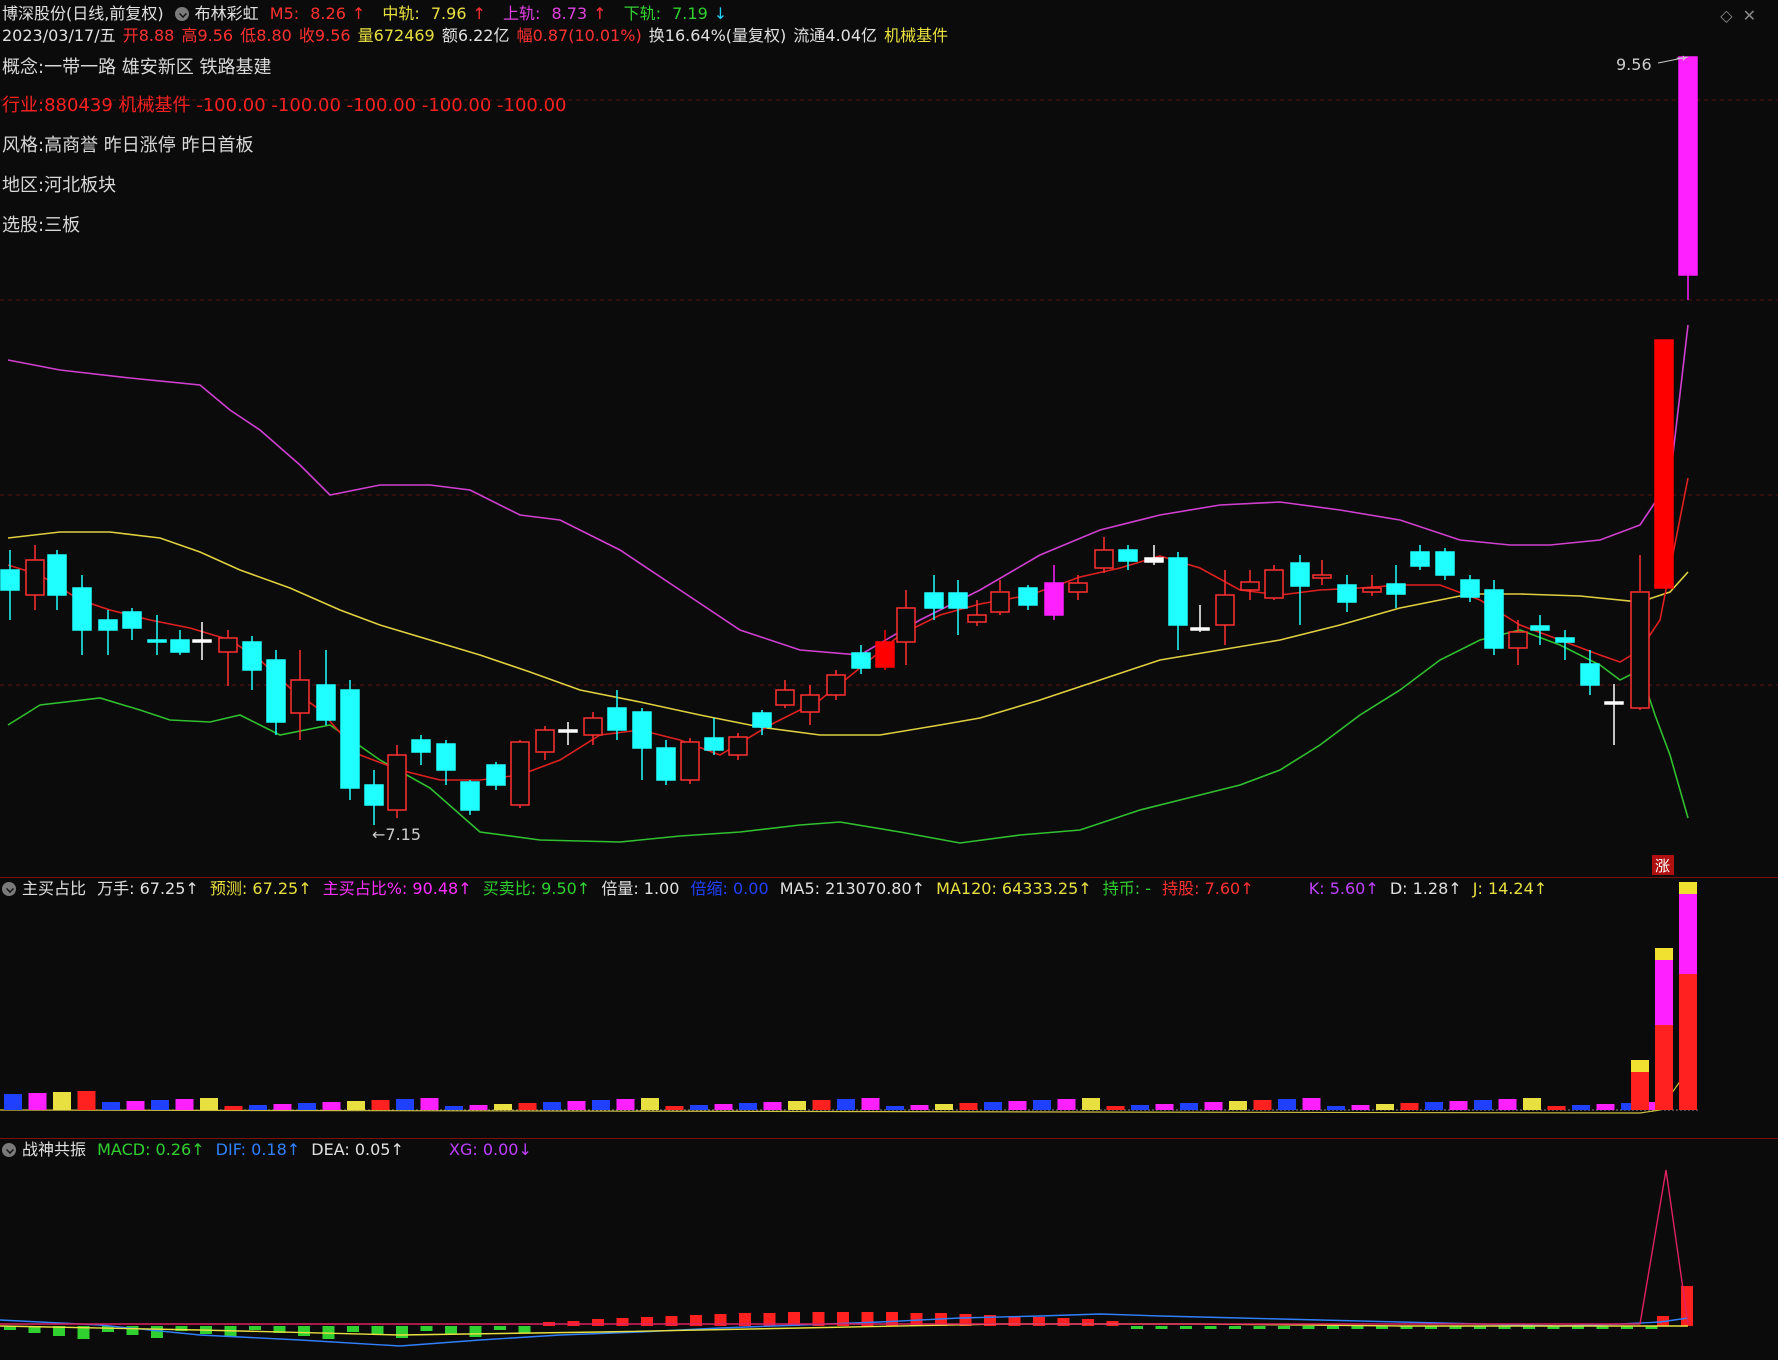 The width and height of the screenshot is (1778, 1360). I want to click on volume-bar-magenta, so click(1688, 928).